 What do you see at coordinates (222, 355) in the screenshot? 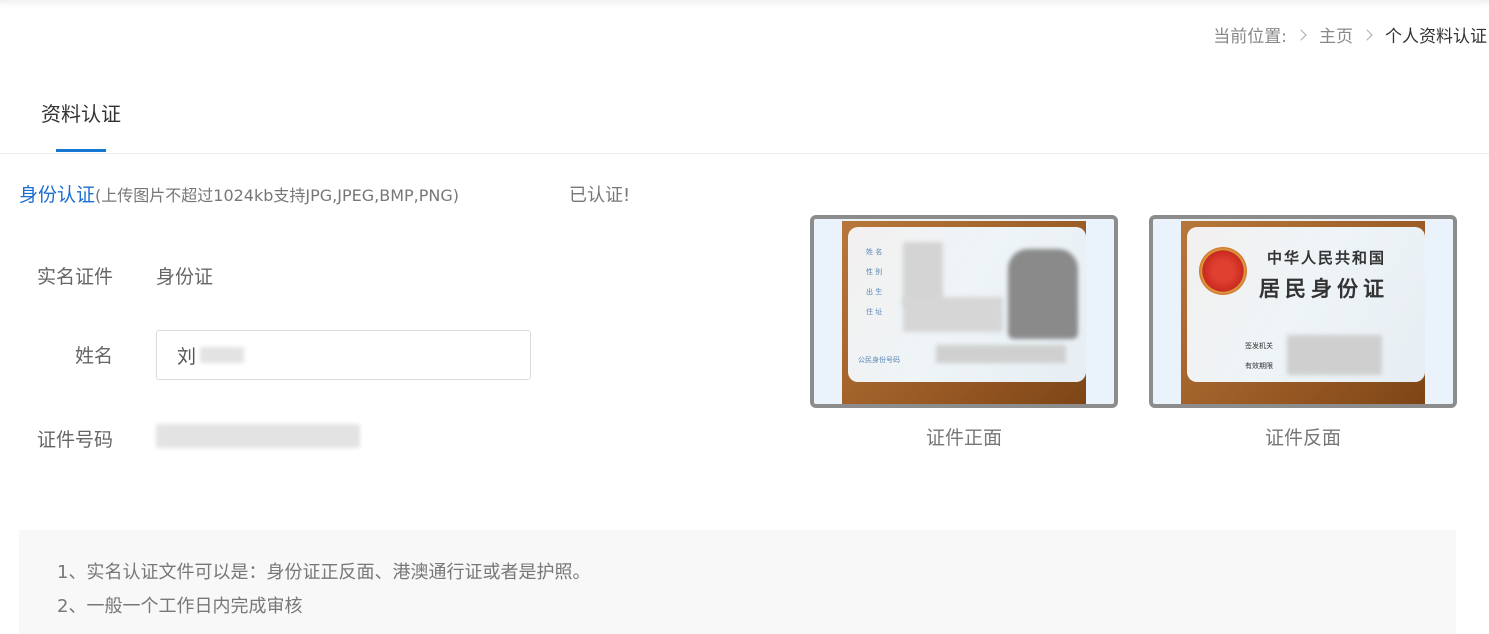
I see `name-redaction` at bounding box center [222, 355].